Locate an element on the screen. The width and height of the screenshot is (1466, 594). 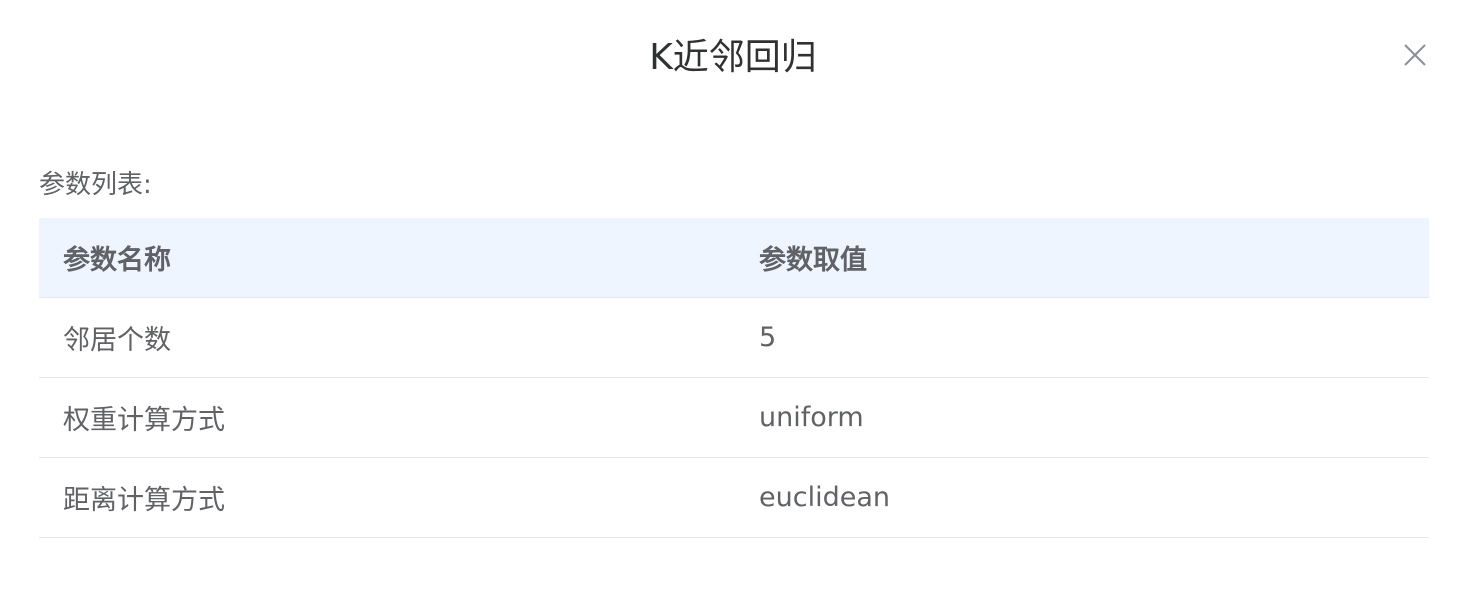
table-row: 距离计算方式 euclidean is located at coordinates (734, 497).